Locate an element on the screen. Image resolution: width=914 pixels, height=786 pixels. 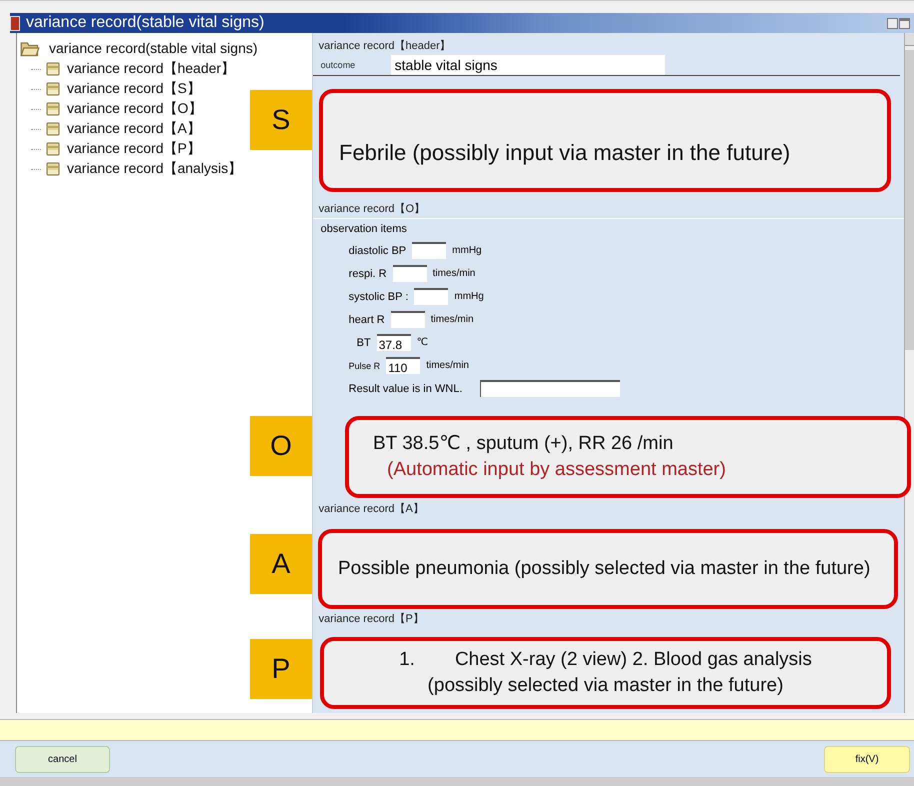
section-subheader: observation items is located at coordinates (364, 229).